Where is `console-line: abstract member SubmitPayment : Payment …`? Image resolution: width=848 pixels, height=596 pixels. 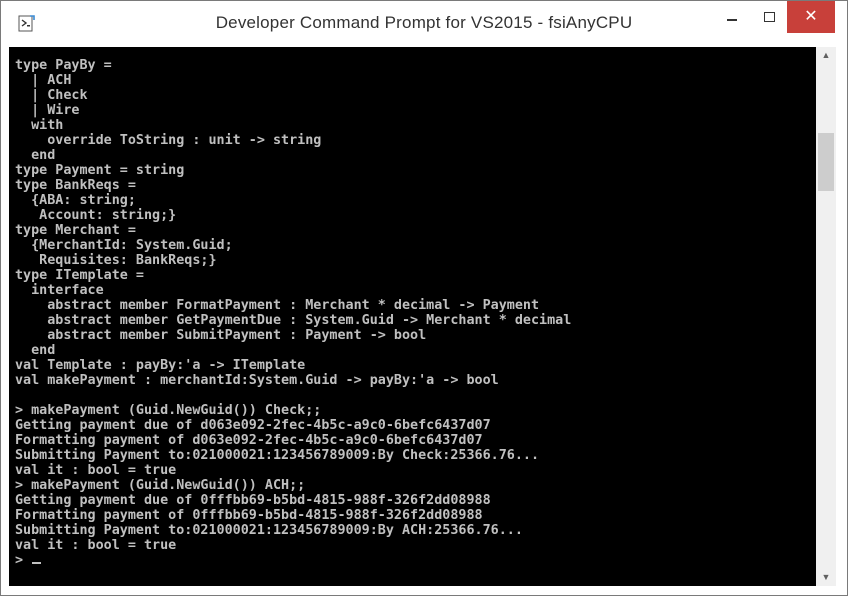 console-line: abstract member SubmitPayment : Payment … is located at coordinates (221, 335).